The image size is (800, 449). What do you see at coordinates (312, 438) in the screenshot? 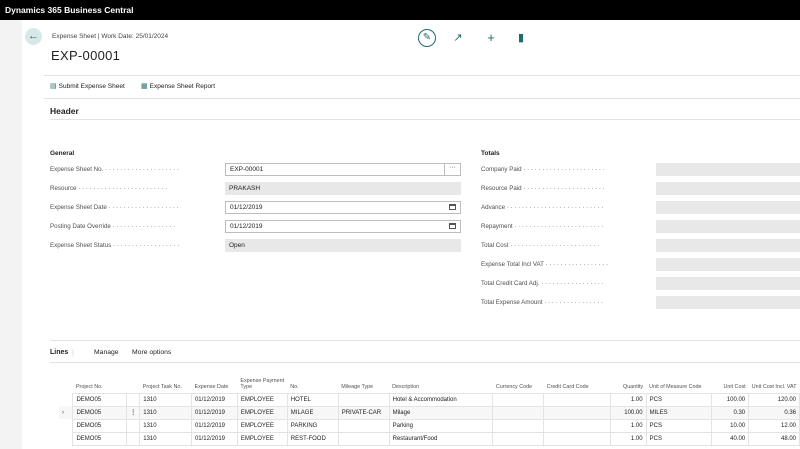
I see `cell-no: REST-FOOD` at bounding box center [312, 438].